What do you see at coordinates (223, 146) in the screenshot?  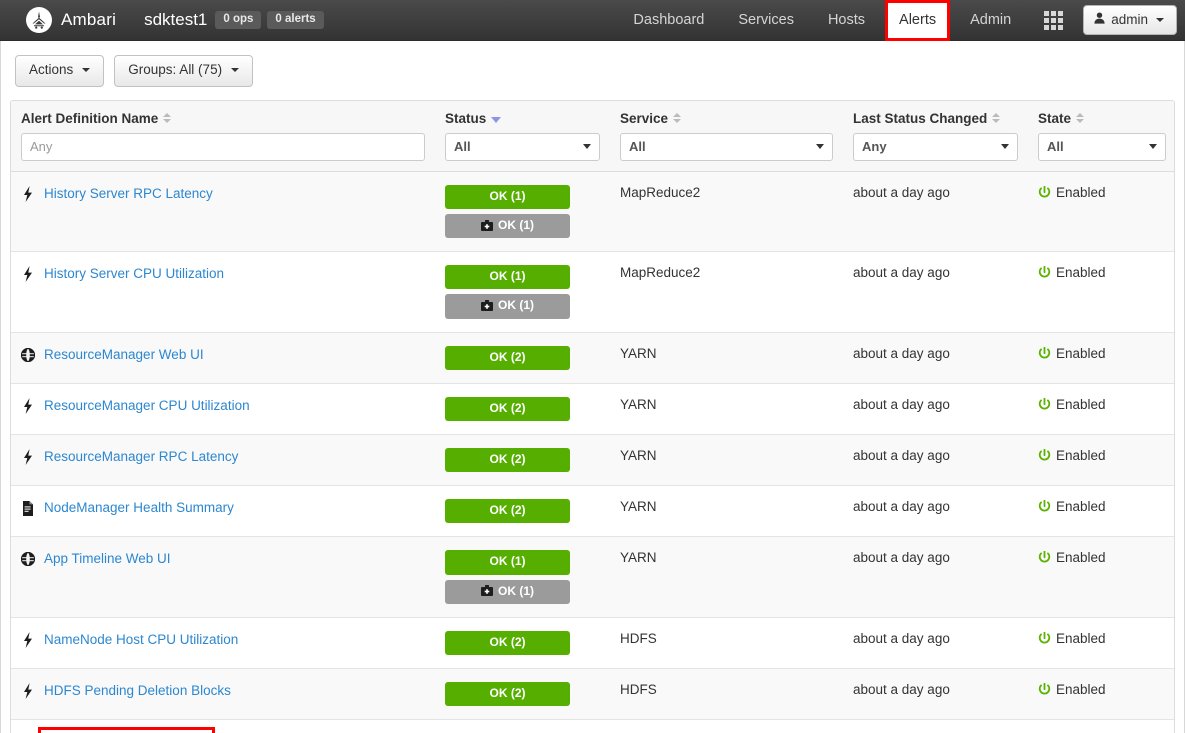 I see `filter-alert-definition-name` at bounding box center [223, 146].